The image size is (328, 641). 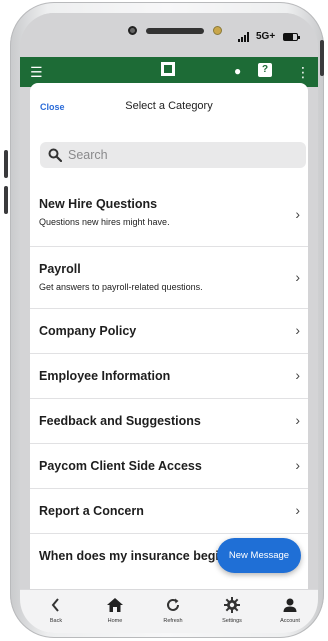 What do you see at coordinates (91, 511) in the screenshot?
I see `category-title: Report a Concern` at bounding box center [91, 511].